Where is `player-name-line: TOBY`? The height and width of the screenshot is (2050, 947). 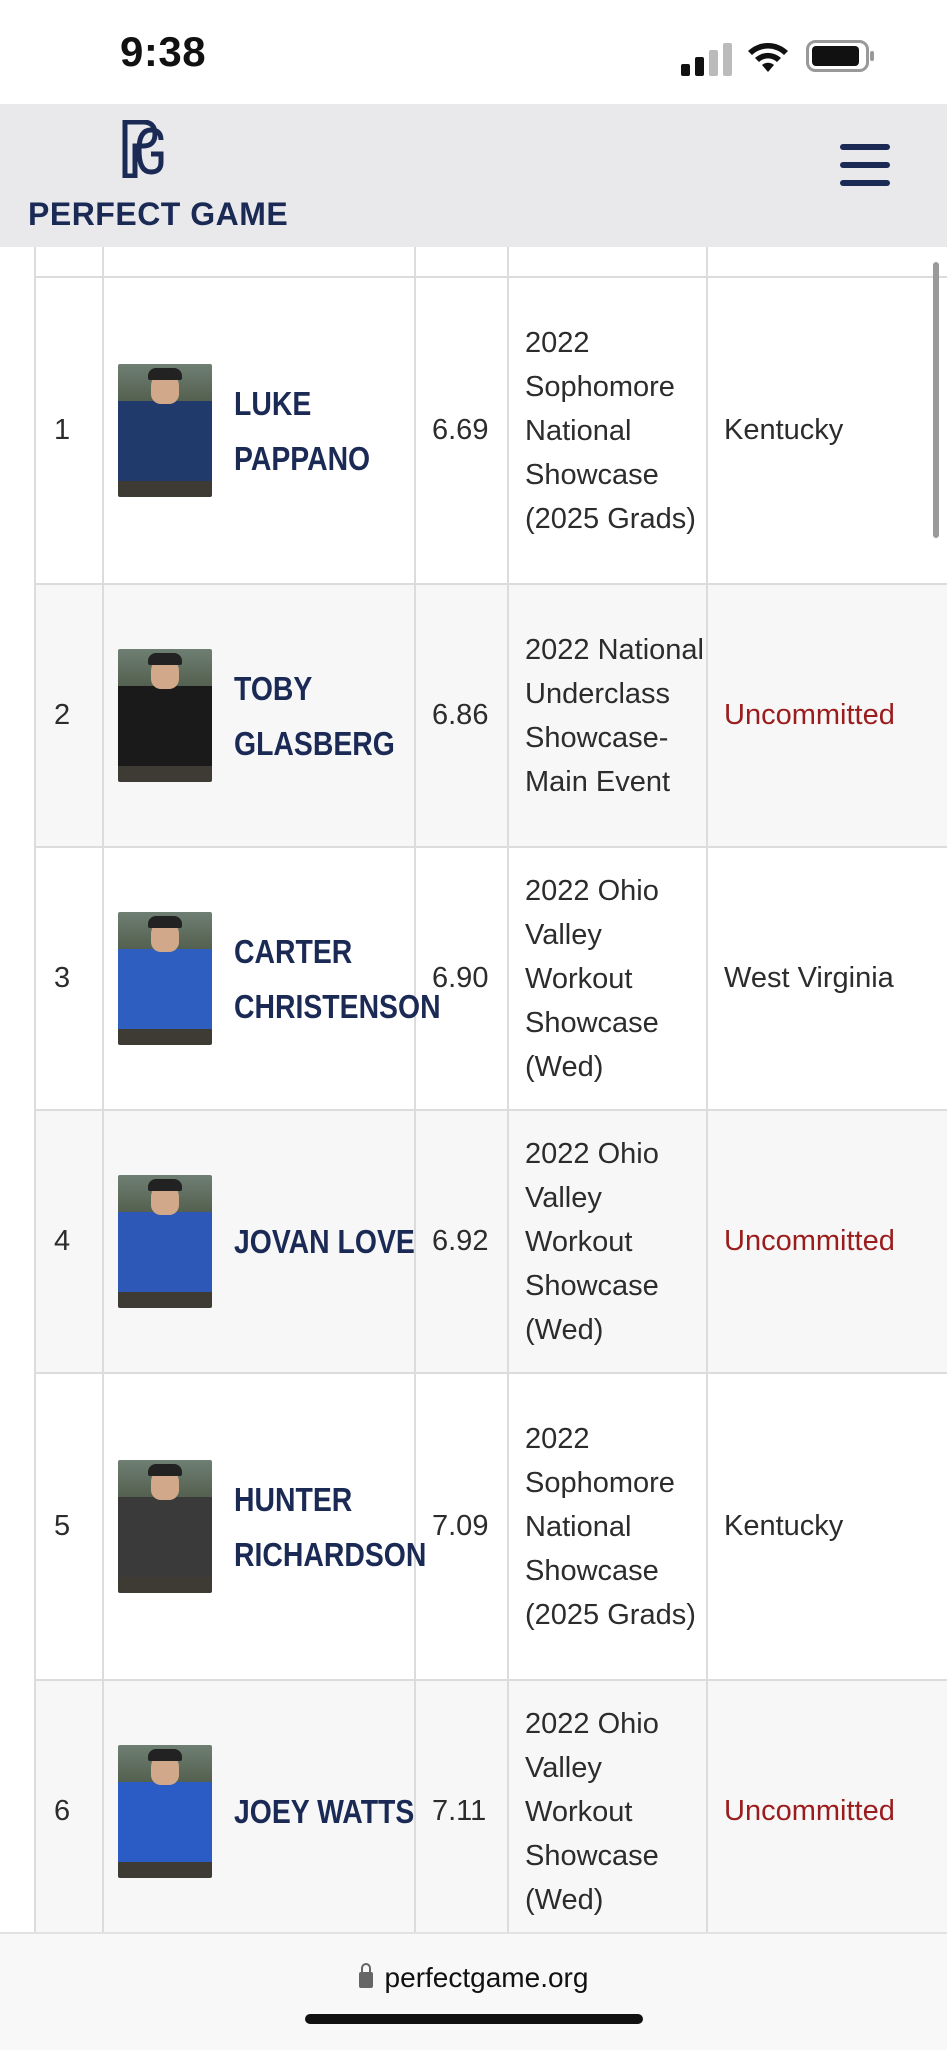
player-name-line: TOBY is located at coordinates (273, 688).